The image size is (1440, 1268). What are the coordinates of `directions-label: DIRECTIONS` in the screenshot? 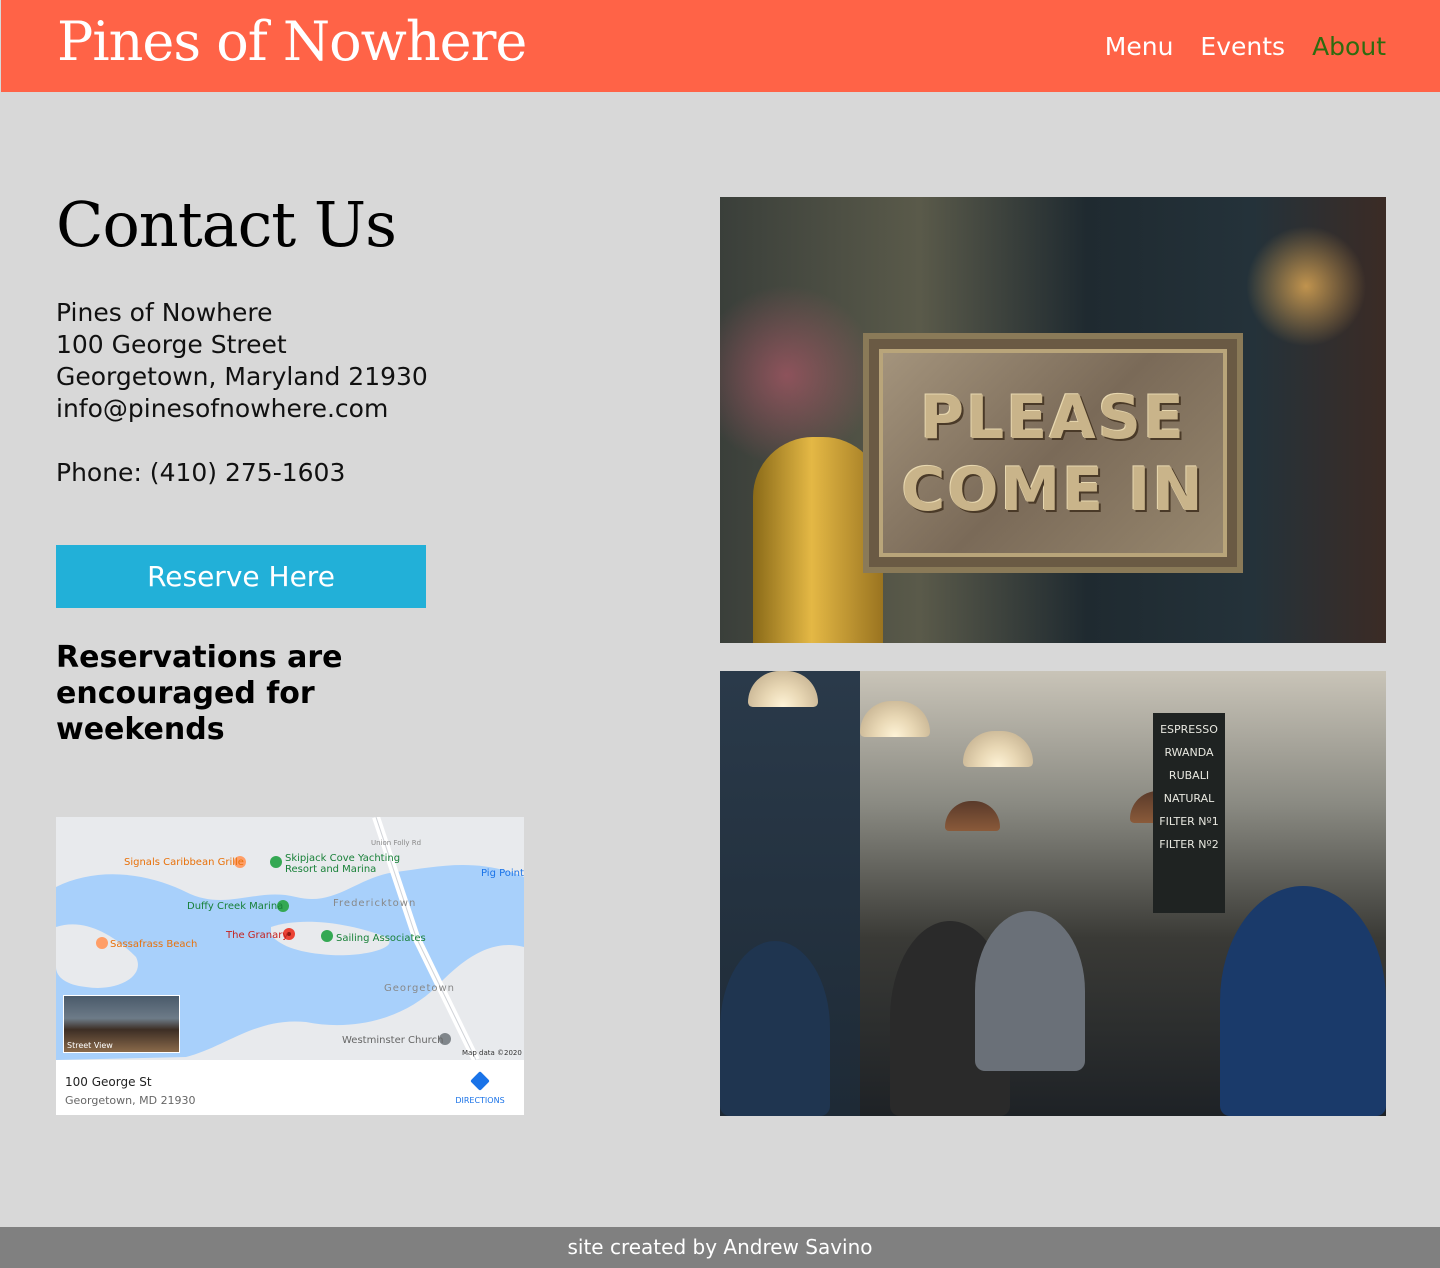 It's located at (480, 1100).